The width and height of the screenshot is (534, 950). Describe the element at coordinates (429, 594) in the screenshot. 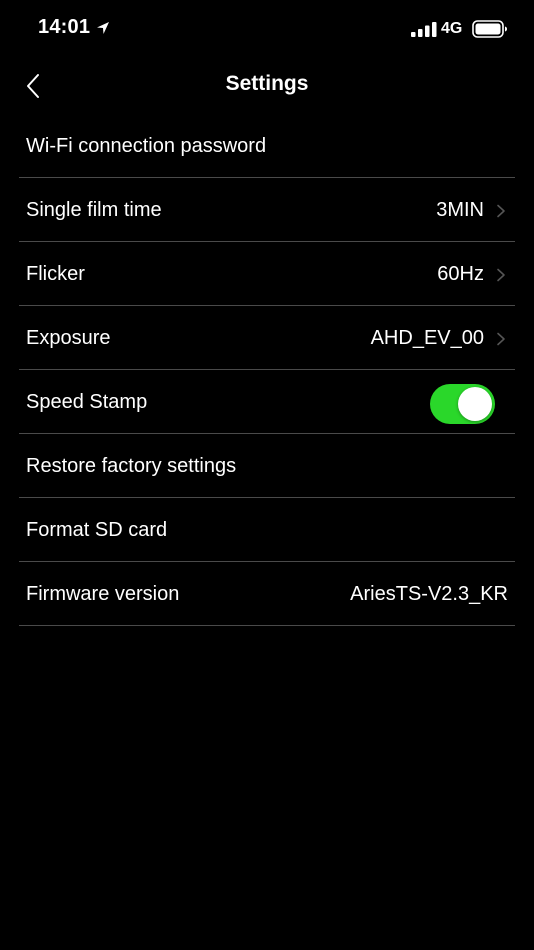

I see `setting-value: AriesTS-V2.3_KR` at that location.